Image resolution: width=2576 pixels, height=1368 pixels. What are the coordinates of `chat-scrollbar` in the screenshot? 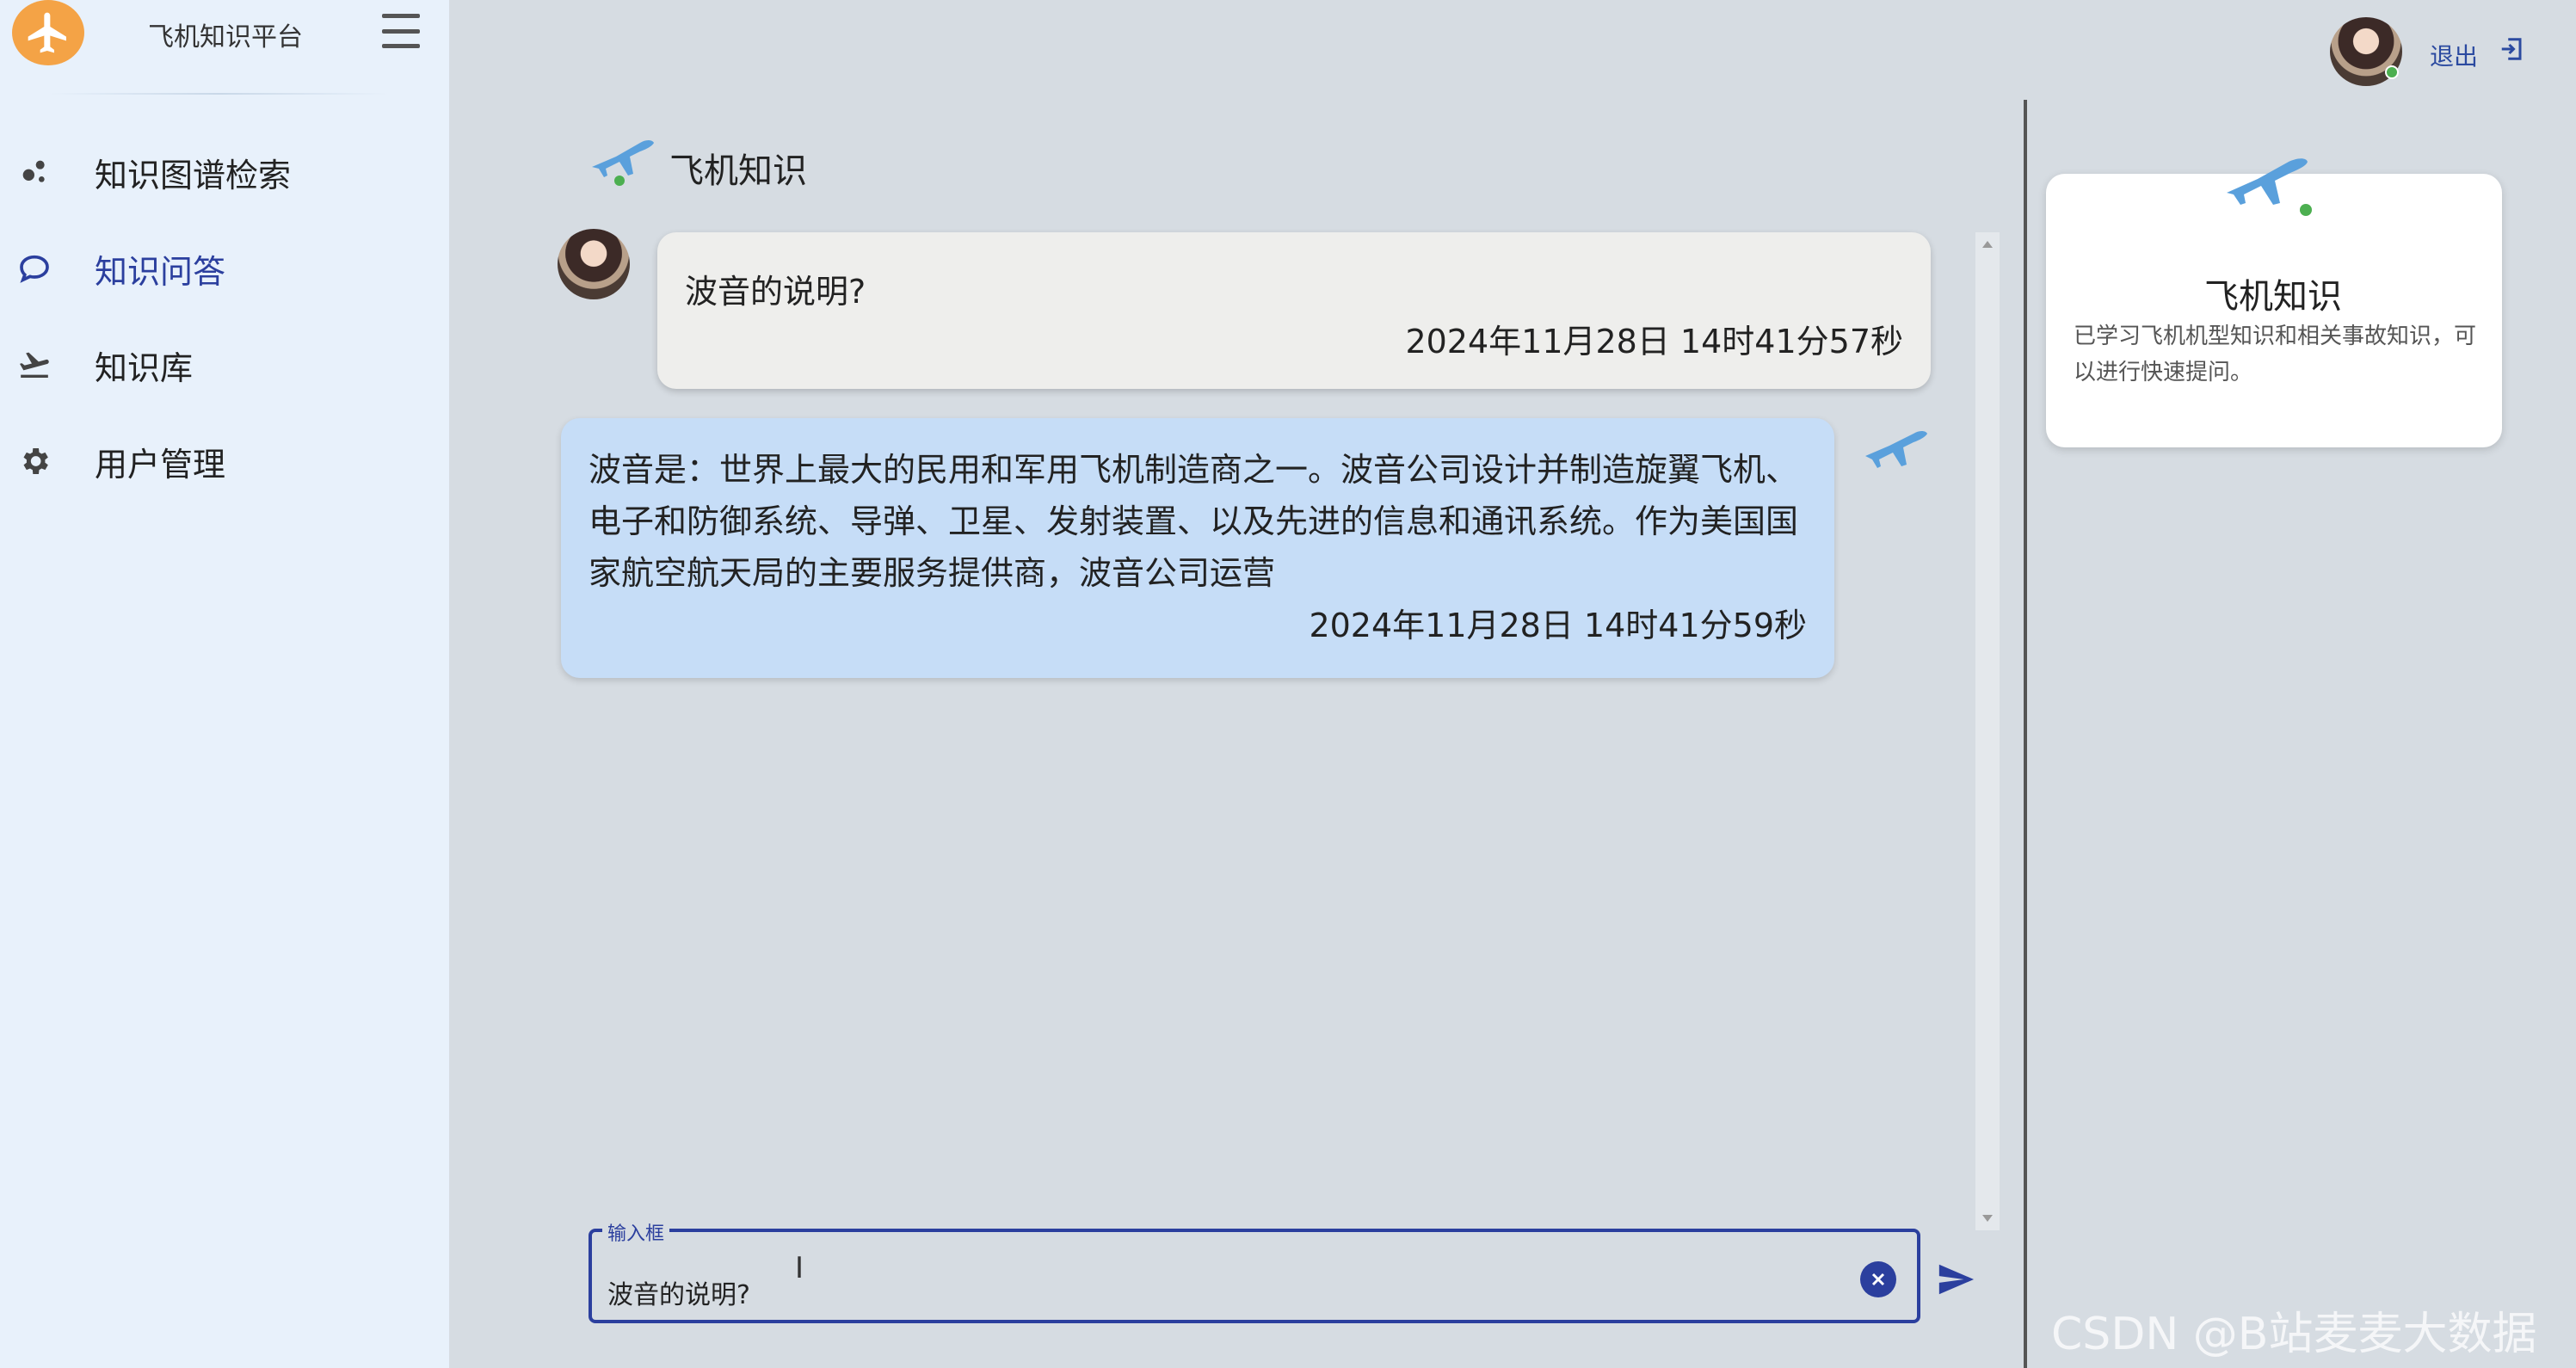 It's located at (1988, 731).